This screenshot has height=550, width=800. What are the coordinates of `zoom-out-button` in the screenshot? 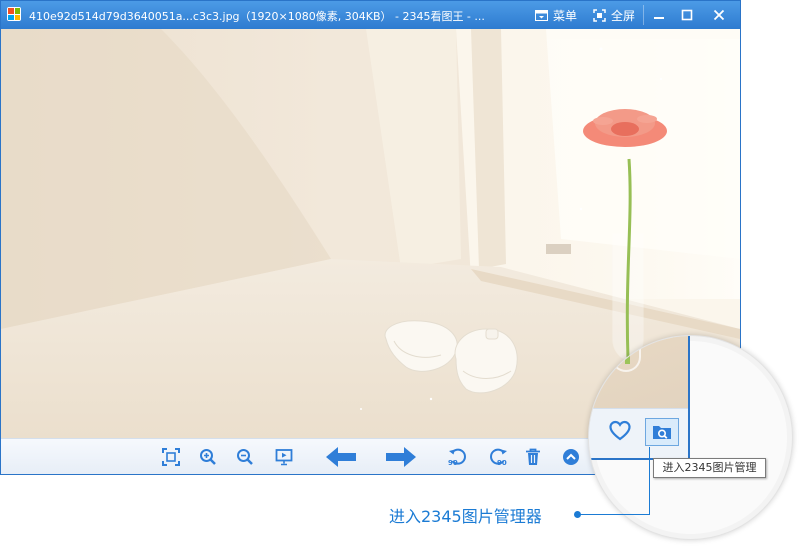 It's located at (245, 457).